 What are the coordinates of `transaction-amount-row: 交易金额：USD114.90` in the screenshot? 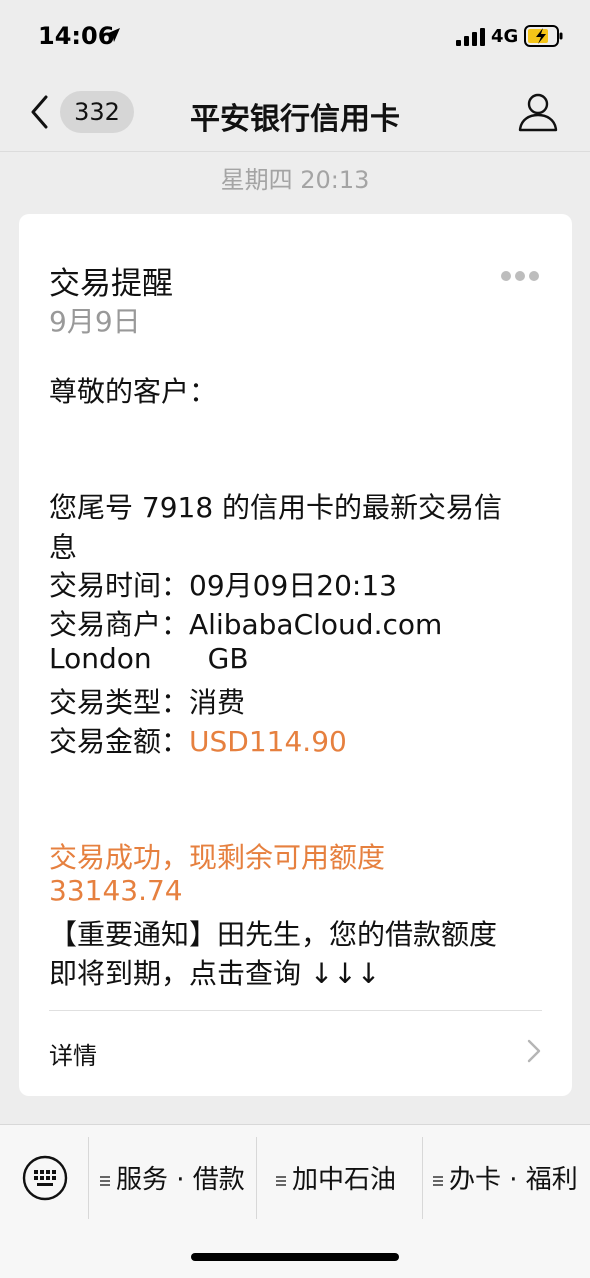 It's located at (198, 740).